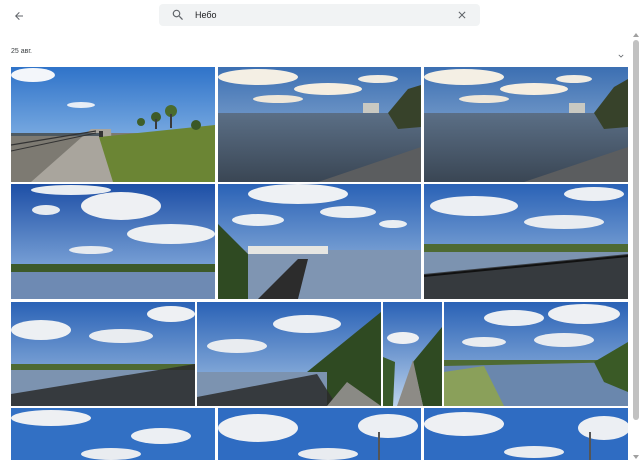 The width and height of the screenshot is (640, 460). Describe the element at coordinates (462, 15) in the screenshot. I see `close-icon` at that location.